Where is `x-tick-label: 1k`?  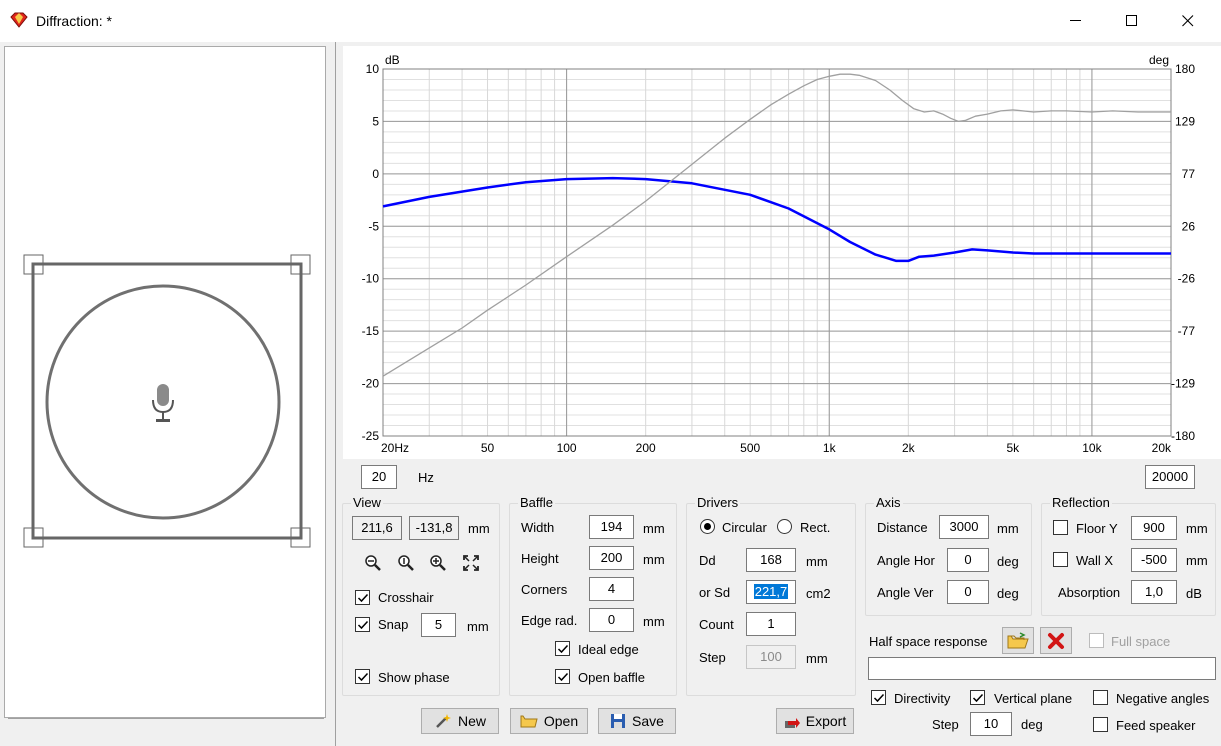
x-tick-label: 1k is located at coordinates (830, 448).